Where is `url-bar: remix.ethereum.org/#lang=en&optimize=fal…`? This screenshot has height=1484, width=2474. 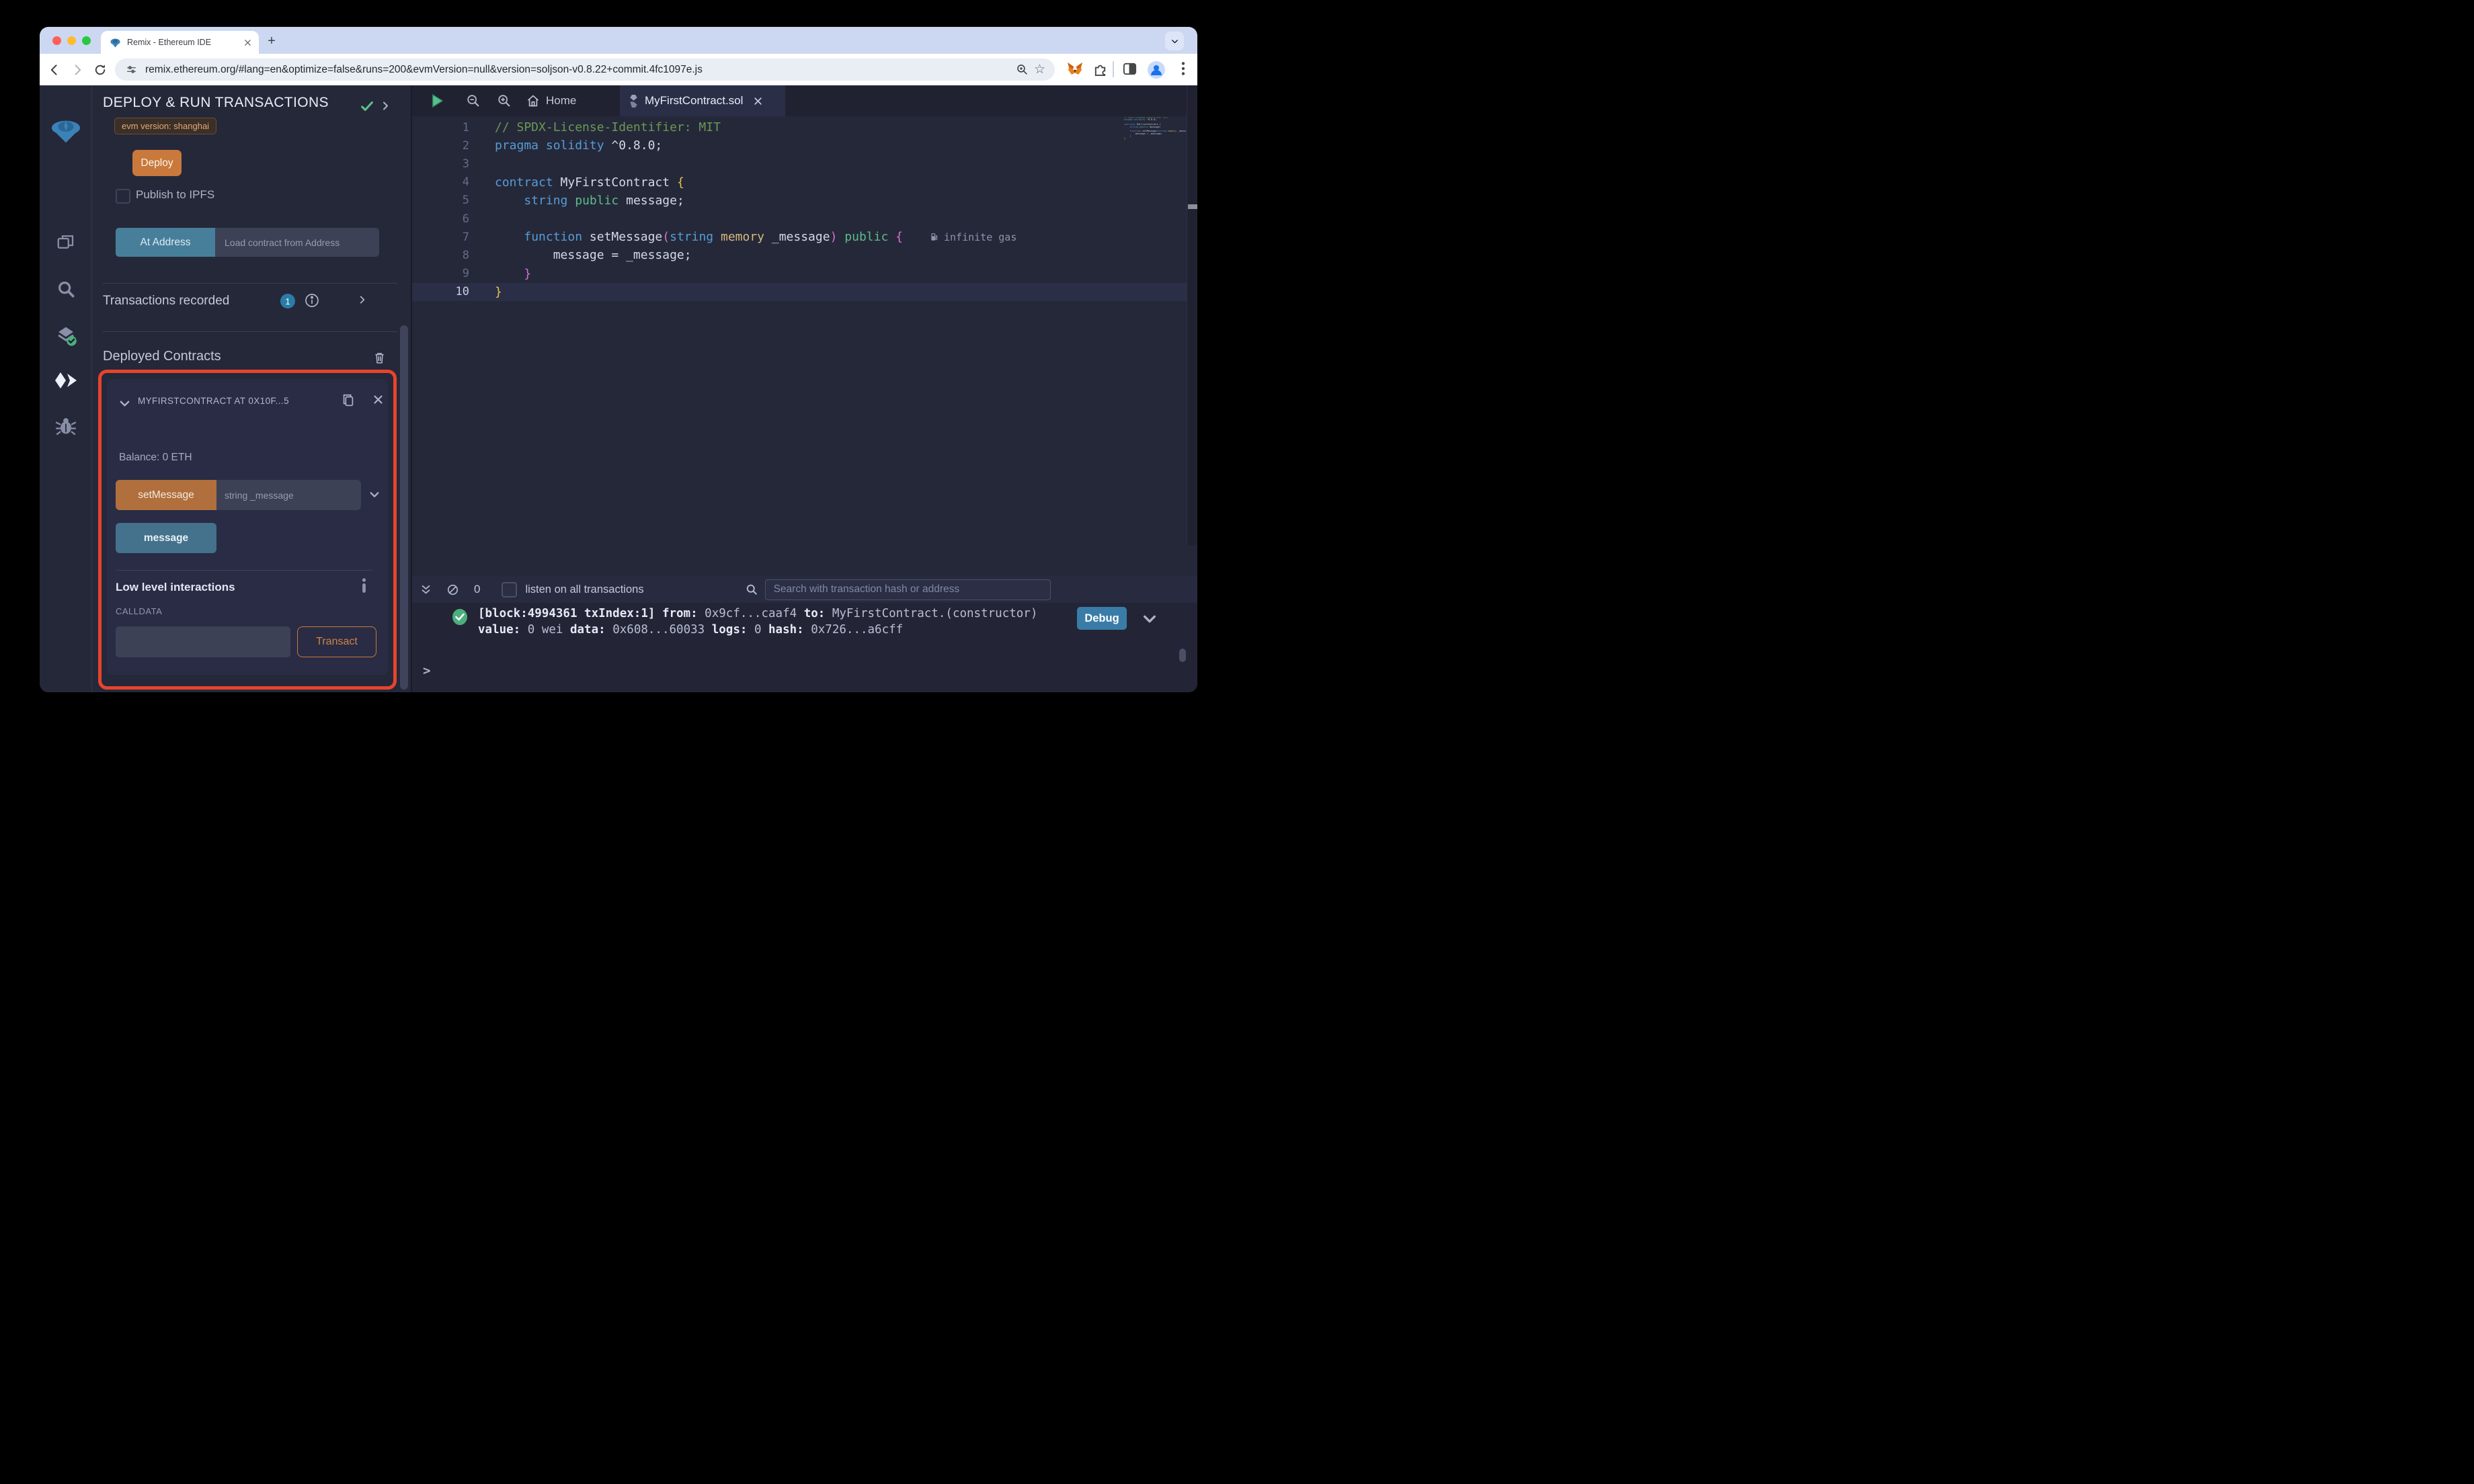 url-bar: remix.ethereum.org/#lang=en&optimize=fal… is located at coordinates (585, 69).